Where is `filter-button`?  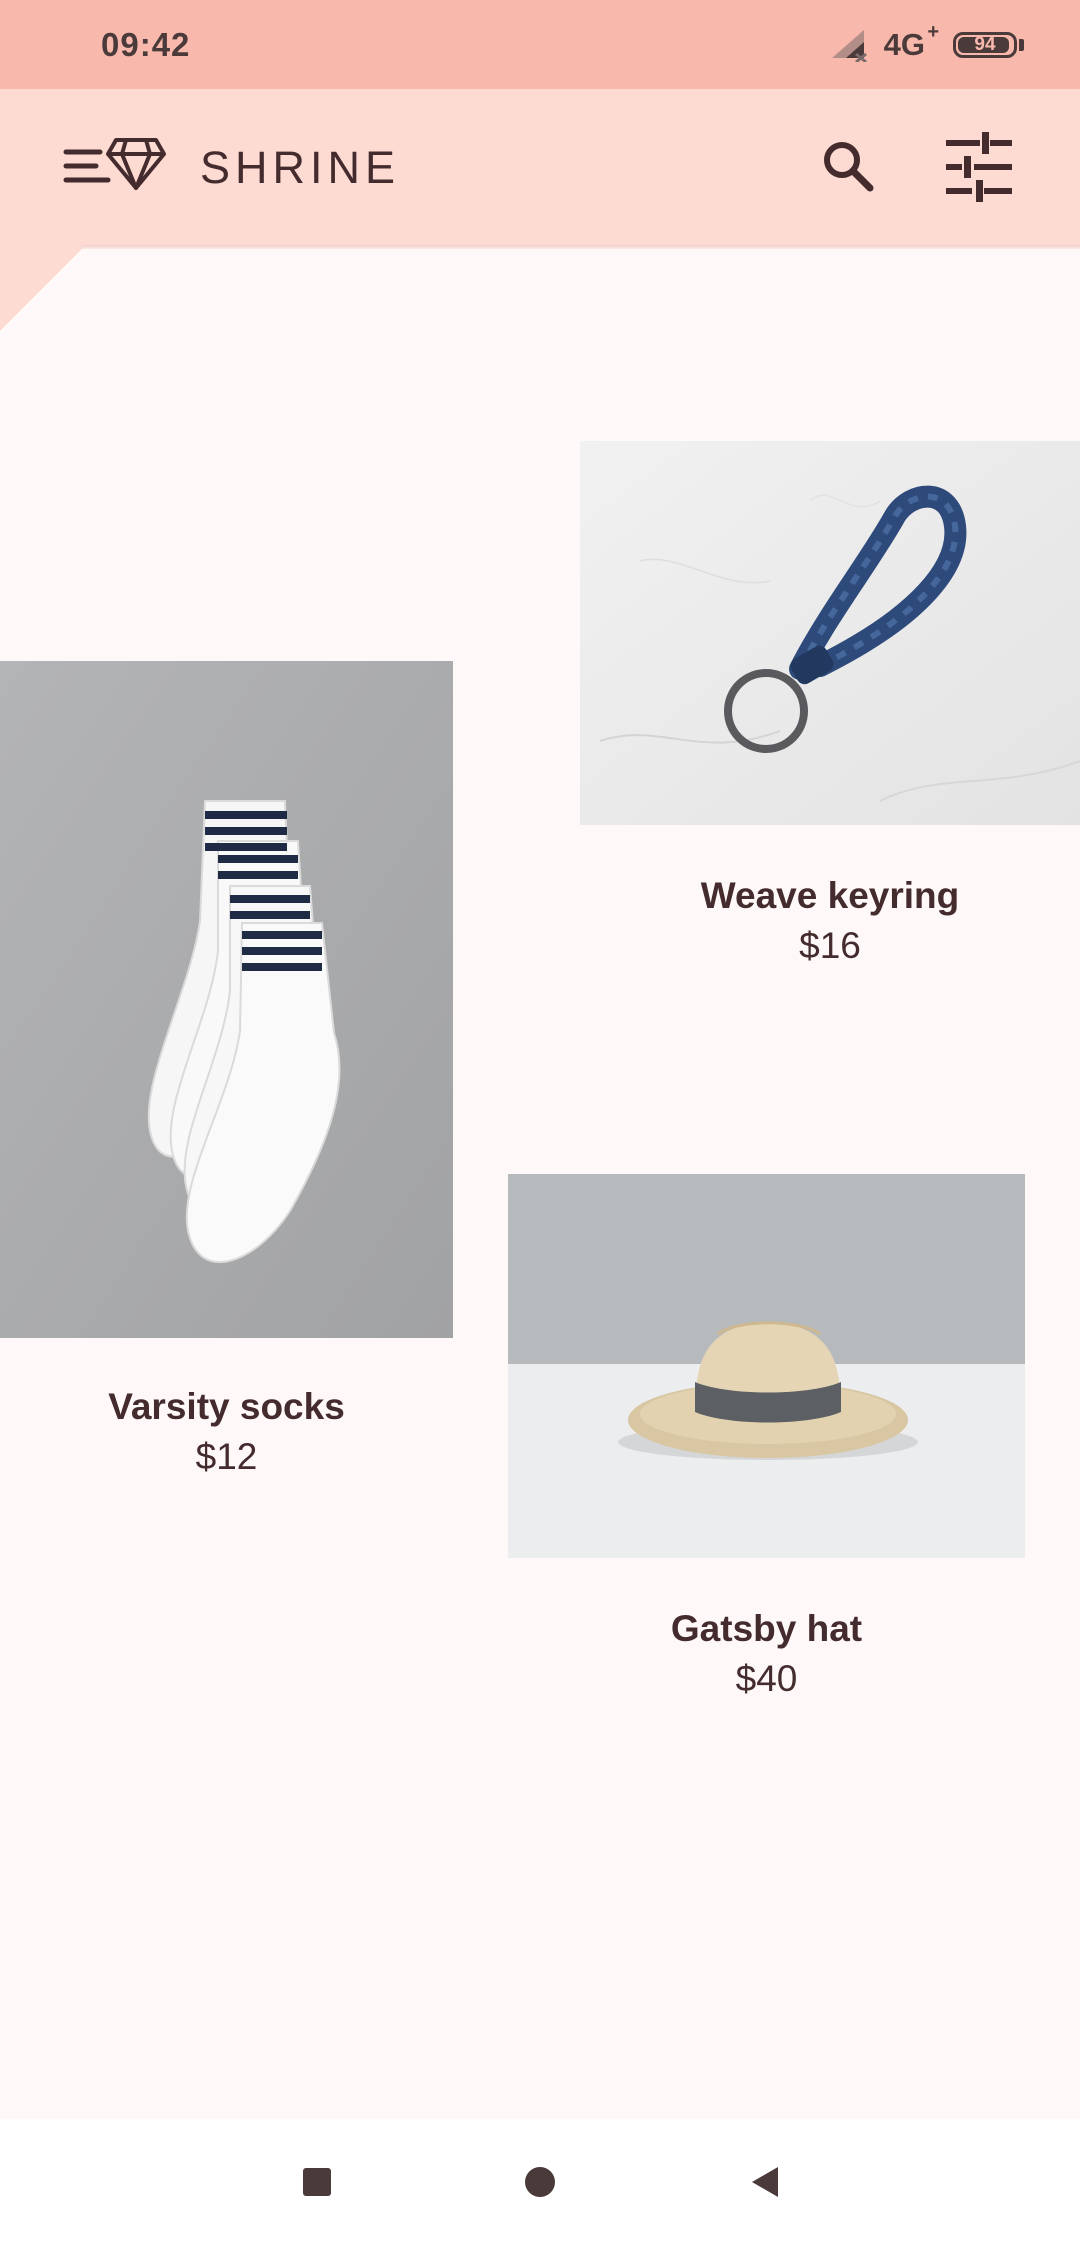 filter-button is located at coordinates (979, 167).